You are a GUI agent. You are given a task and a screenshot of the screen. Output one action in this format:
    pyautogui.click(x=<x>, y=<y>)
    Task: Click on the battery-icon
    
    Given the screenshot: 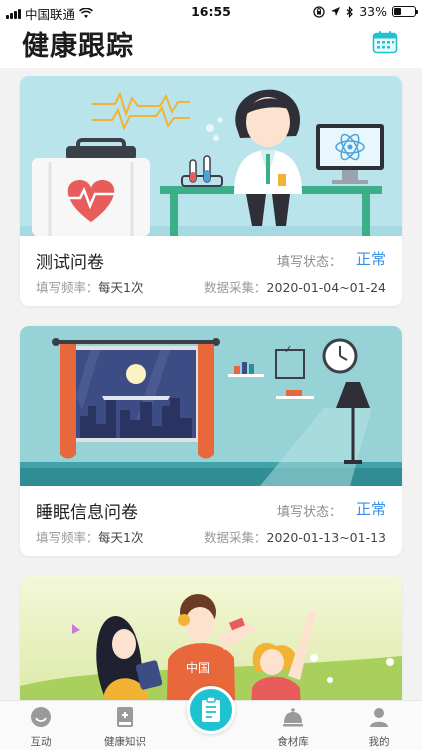 What is the action you would take?
    pyautogui.click(x=405, y=11)
    